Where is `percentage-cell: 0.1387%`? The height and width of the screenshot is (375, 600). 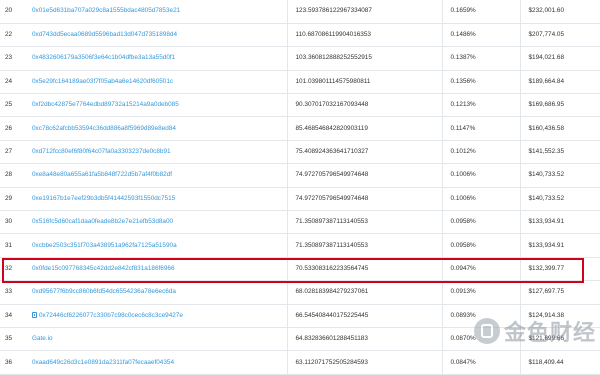 percentage-cell: 0.1387% is located at coordinates (480, 58).